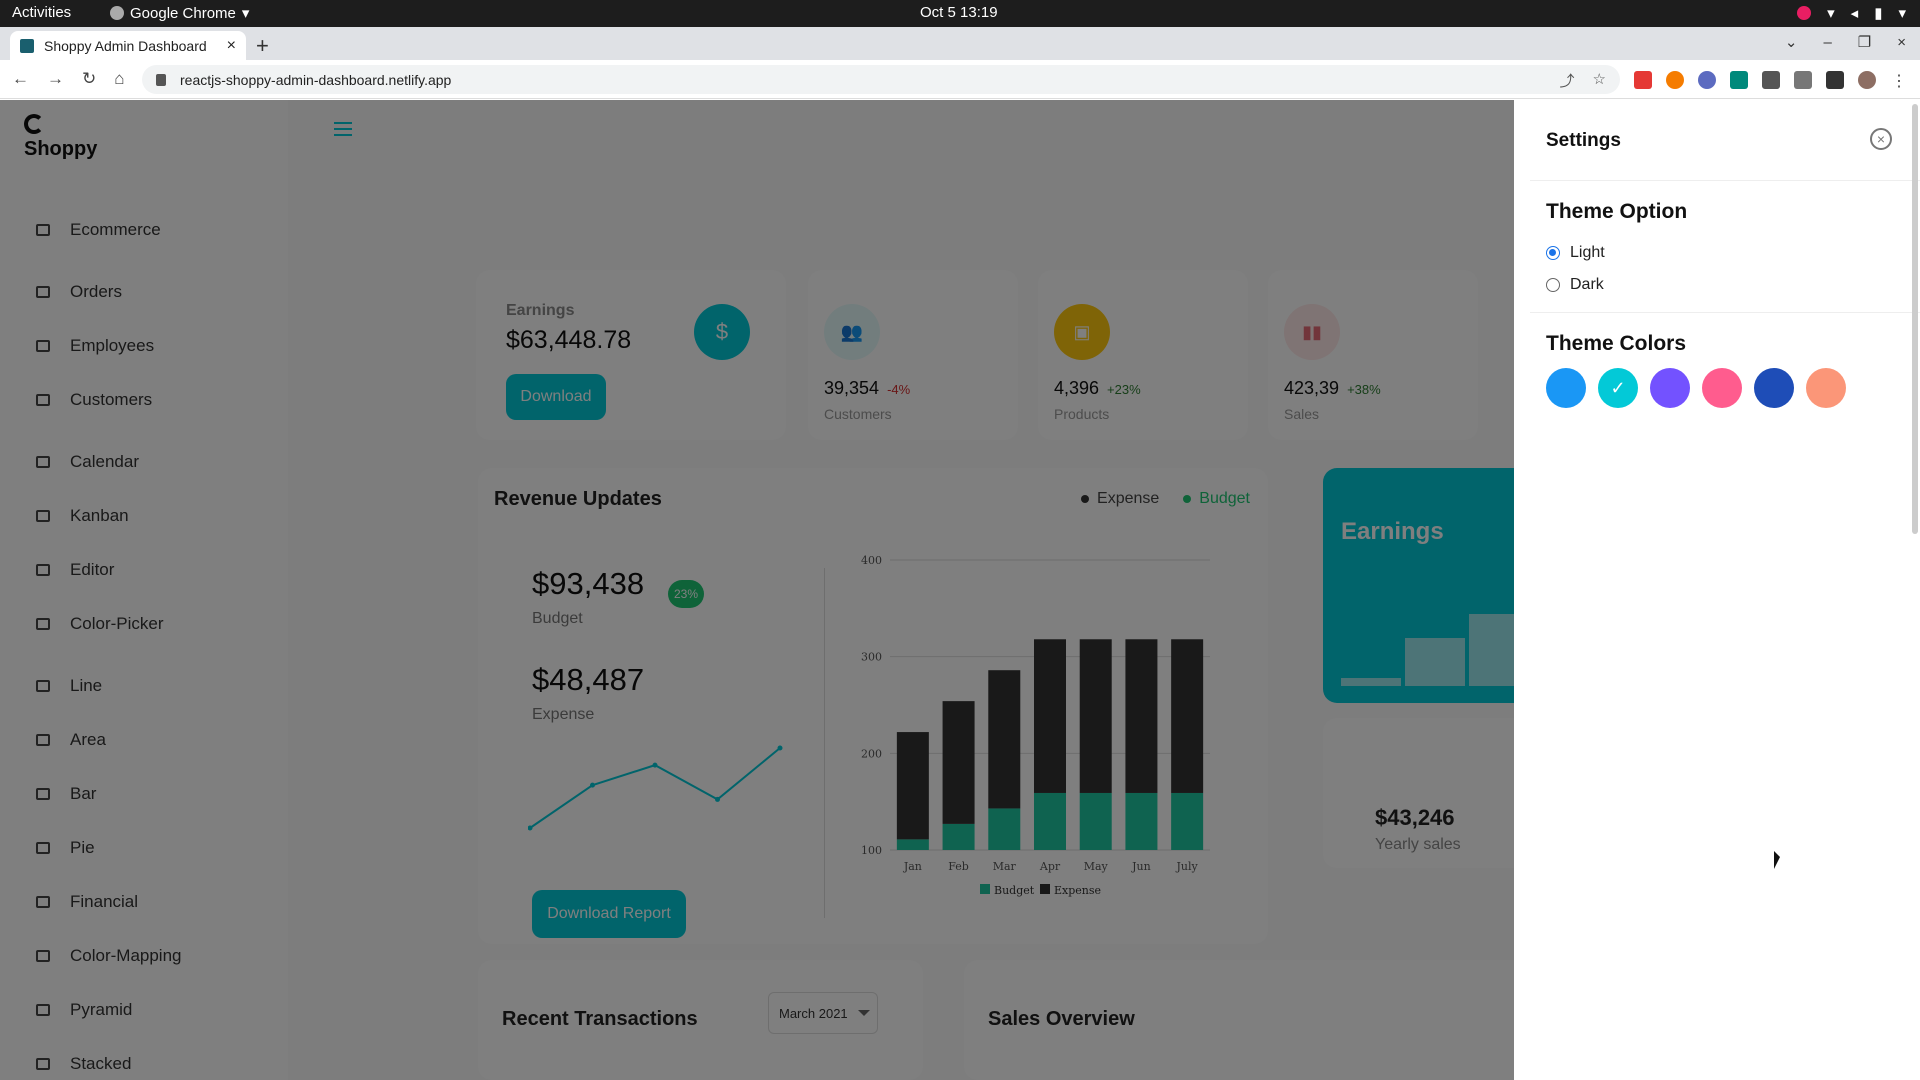 The image size is (1920, 1080). What do you see at coordinates (1901, 42) in the screenshot?
I see `close-window-button: ×` at bounding box center [1901, 42].